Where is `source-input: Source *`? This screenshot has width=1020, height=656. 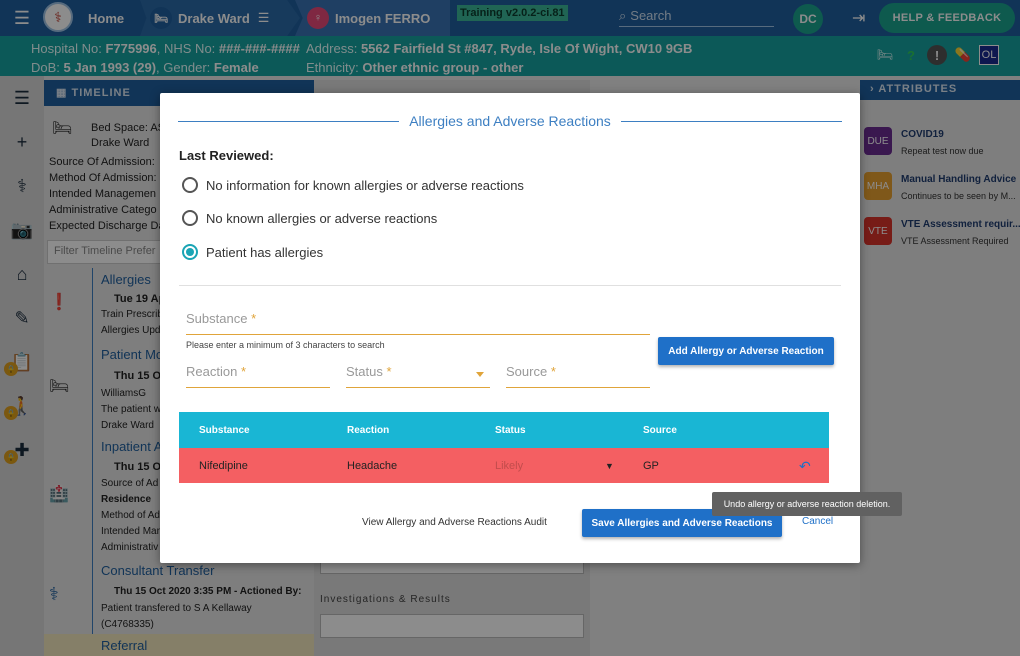
source-input: Source * is located at coordinates (578, 376).